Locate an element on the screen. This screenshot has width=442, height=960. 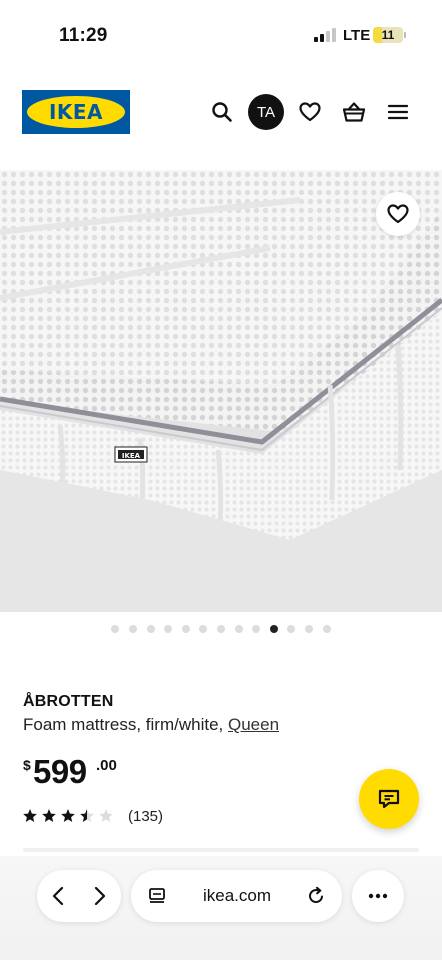
ikea-logo: IKEA is located at coordinates (76, 112).